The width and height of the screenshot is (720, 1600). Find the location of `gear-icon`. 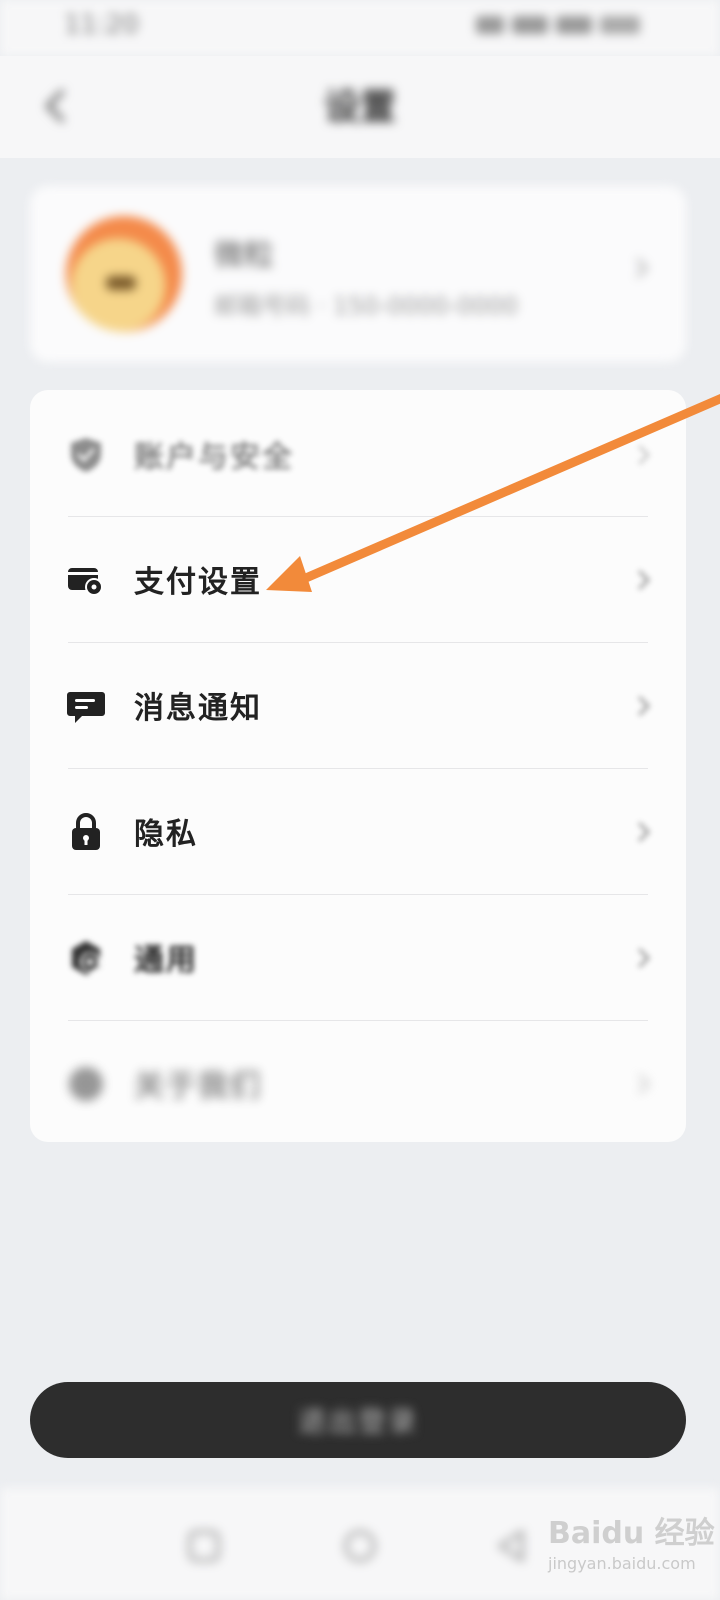

gear-icon is located at coordinates (86, 958).